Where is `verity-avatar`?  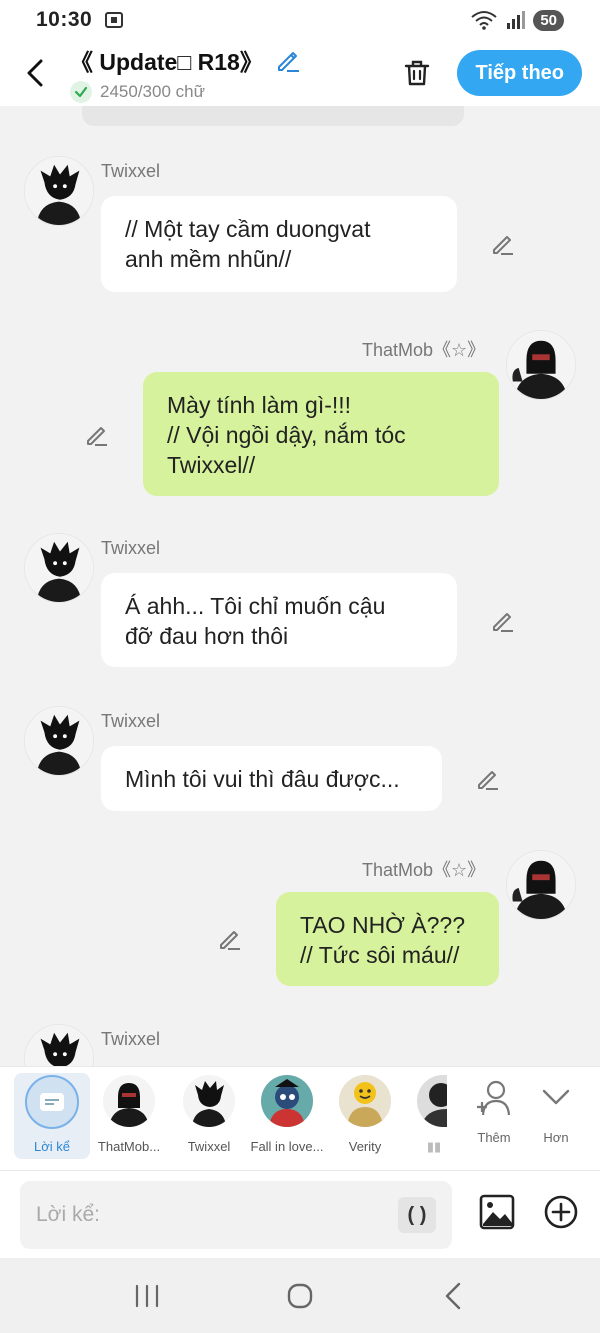
verity-avatar is located at coordinates (365, 1101).